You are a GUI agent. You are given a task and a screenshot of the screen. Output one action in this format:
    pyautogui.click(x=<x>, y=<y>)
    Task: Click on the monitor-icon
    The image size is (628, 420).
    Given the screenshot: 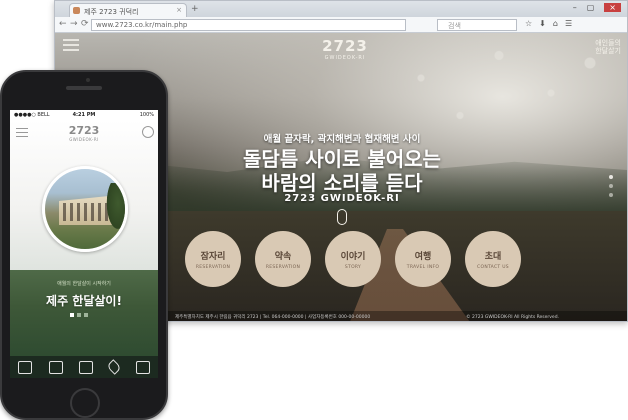 What is the action you would take?
    pyautogui.click(x=25, y=367)
    